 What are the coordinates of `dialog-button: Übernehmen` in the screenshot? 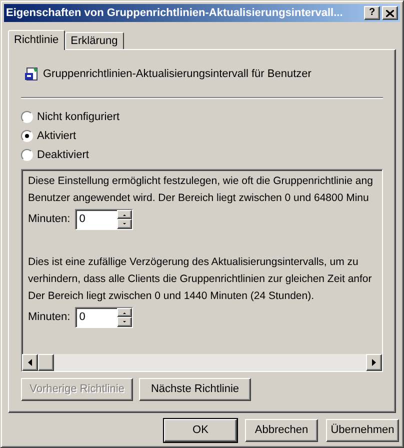 It's located at (362, 430).